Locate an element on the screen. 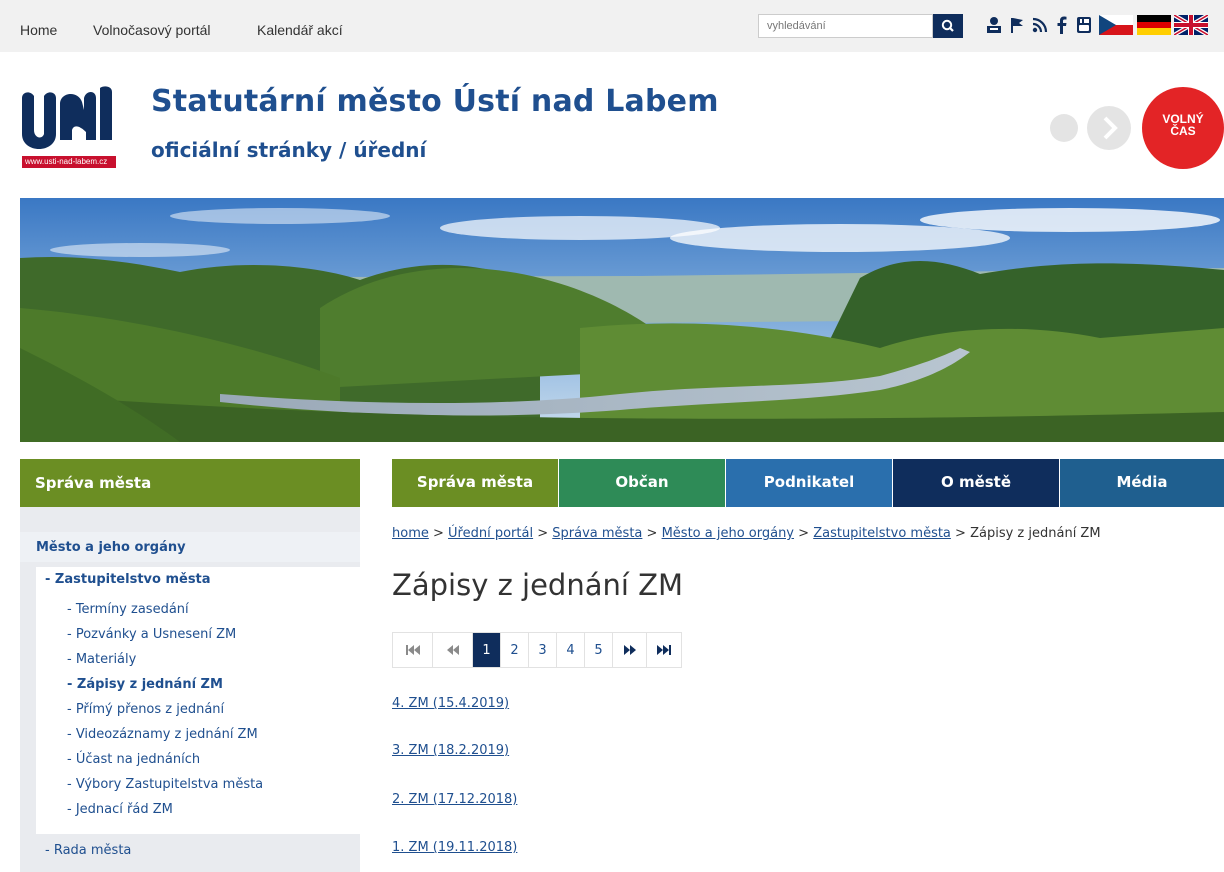  tab-citizen: Občan is located at coordinates (642, 483).